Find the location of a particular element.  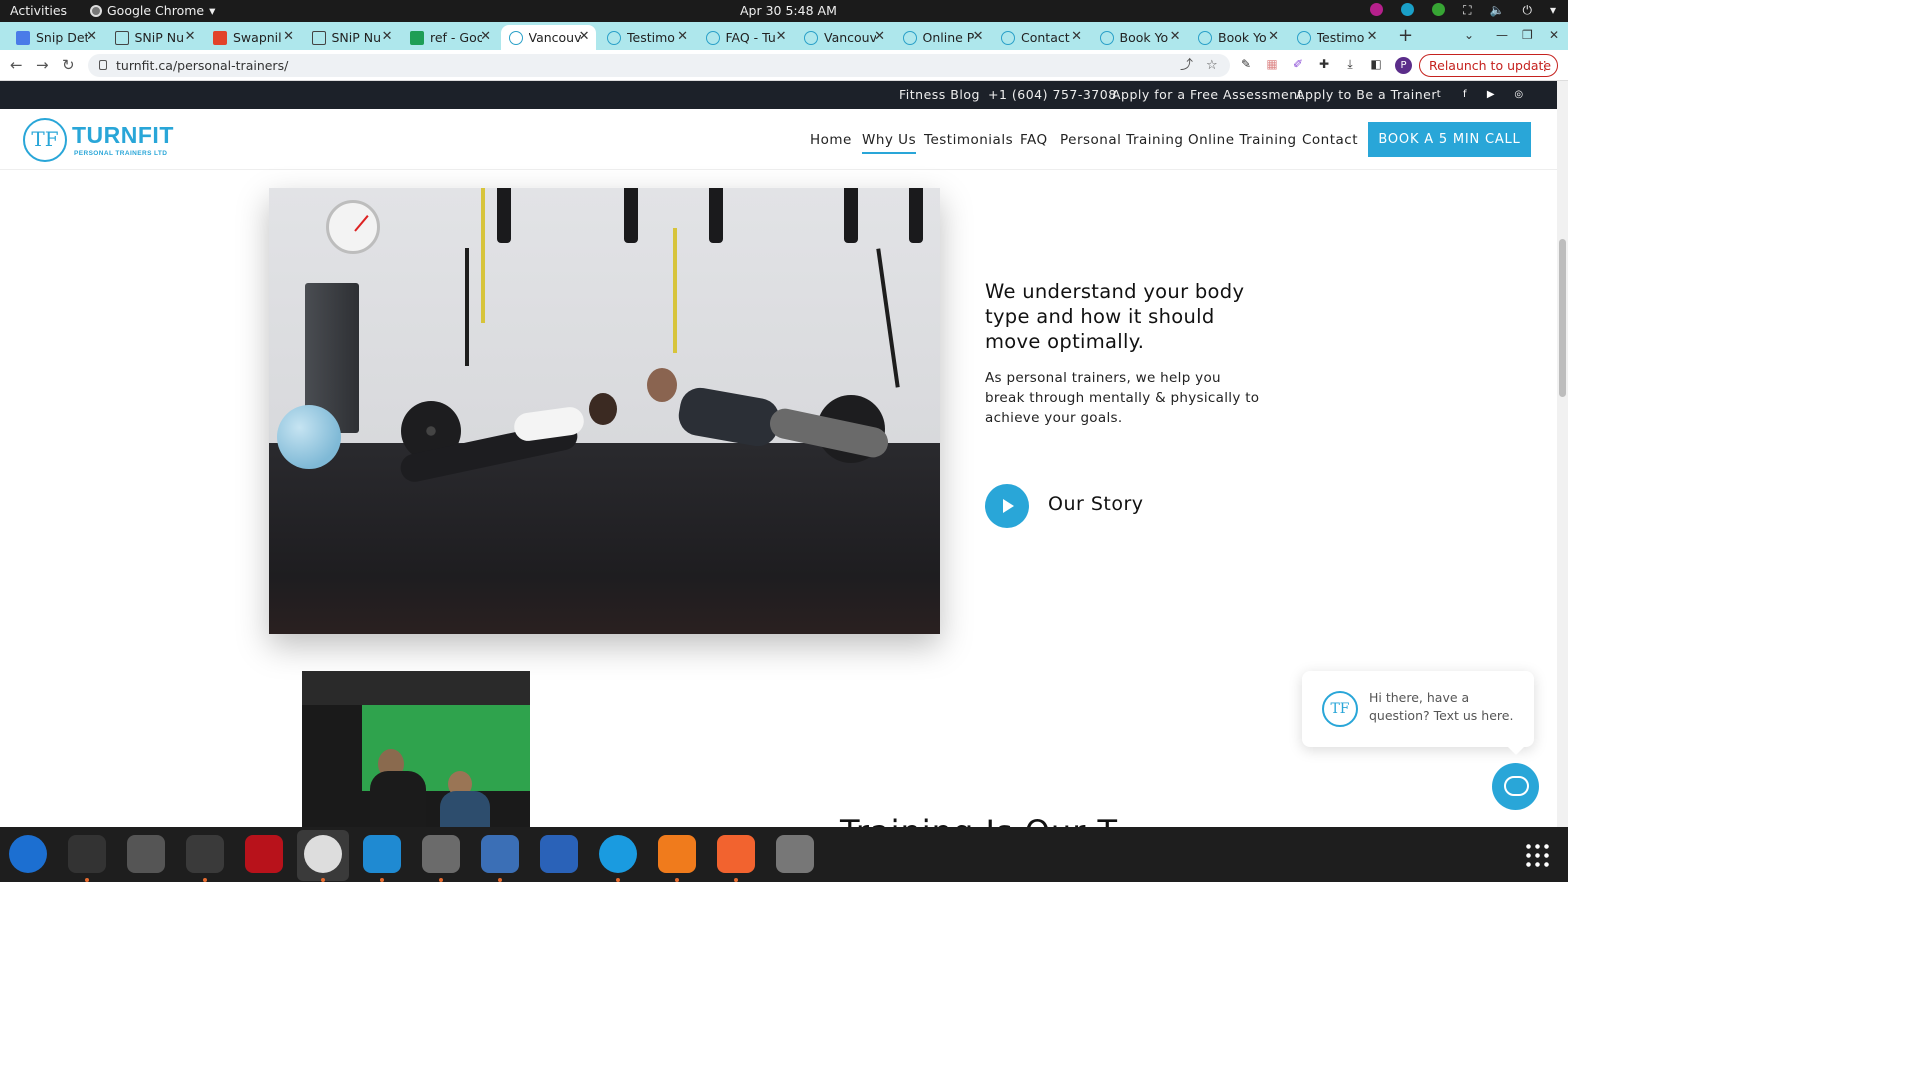

nav-testimonials: Testimonials is located at coordinates (968, 140).